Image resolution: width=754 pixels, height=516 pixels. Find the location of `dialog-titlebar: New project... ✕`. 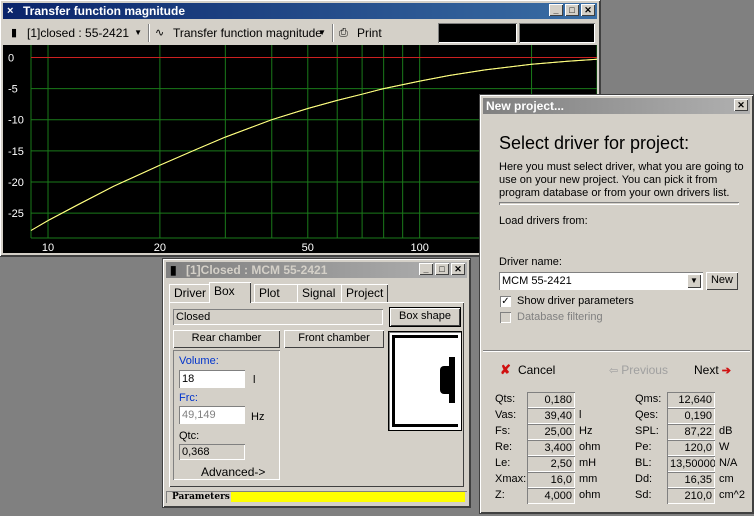

dialog-titlebar: New project... ✕ is located at coordinates (616, 106).